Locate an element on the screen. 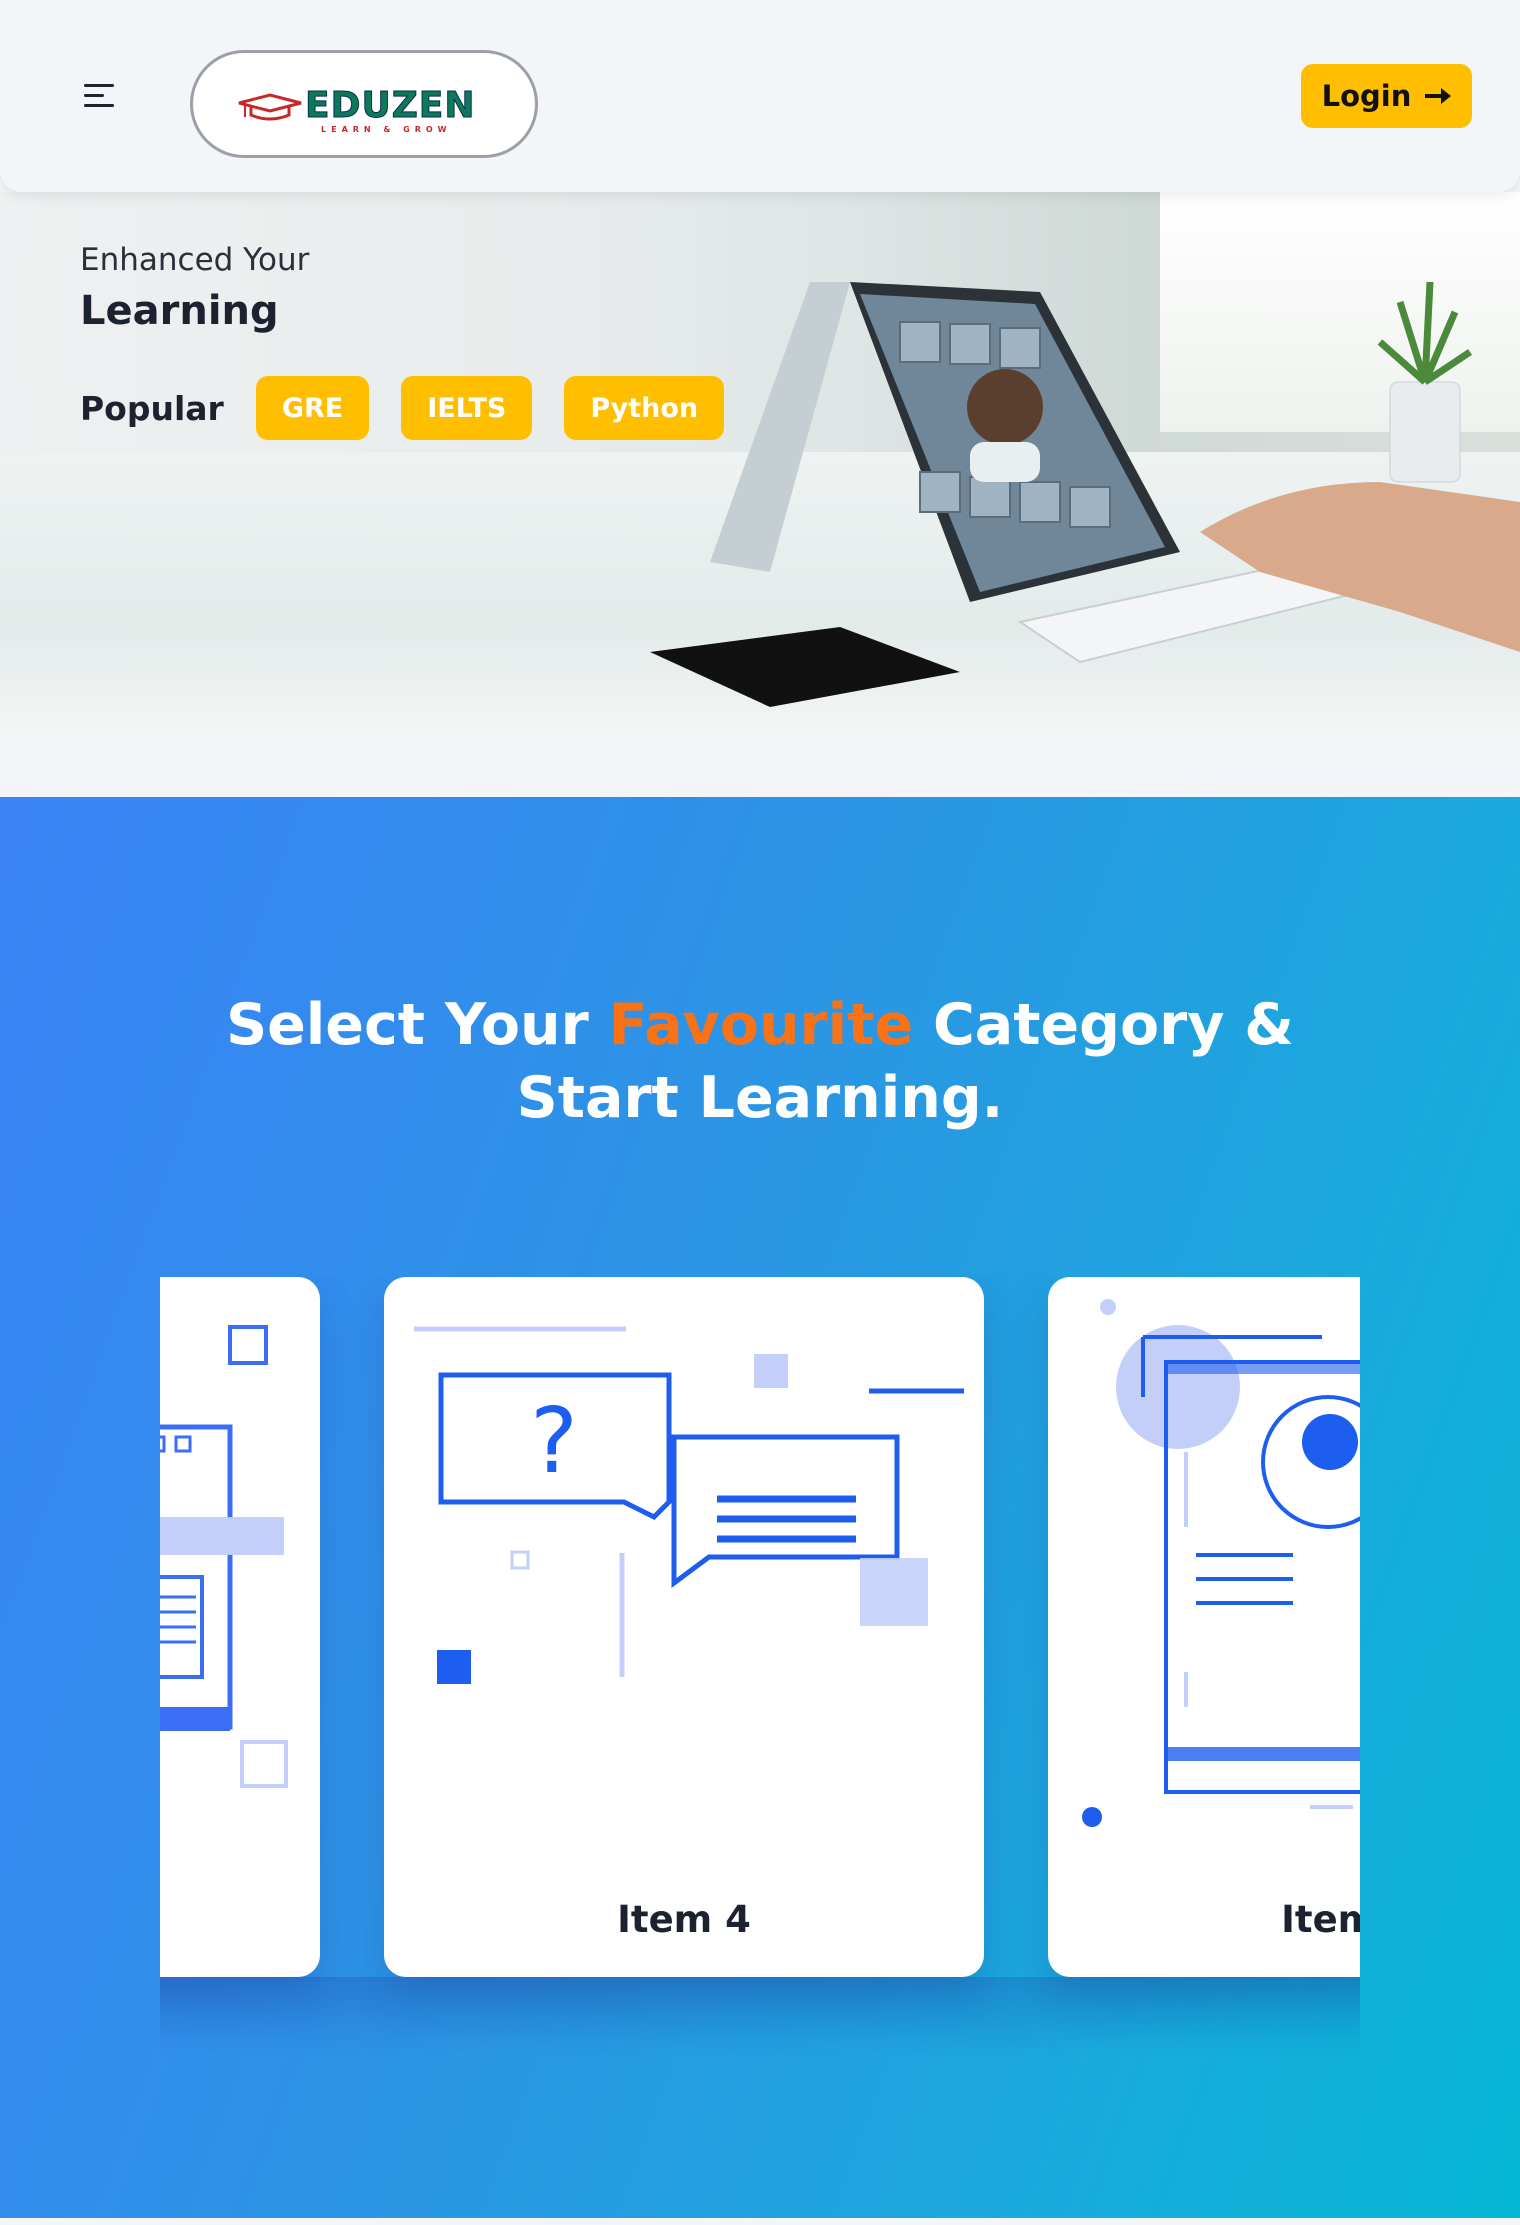  hero-subtitle: Enhanced Your is located at coordinates (195, 260).